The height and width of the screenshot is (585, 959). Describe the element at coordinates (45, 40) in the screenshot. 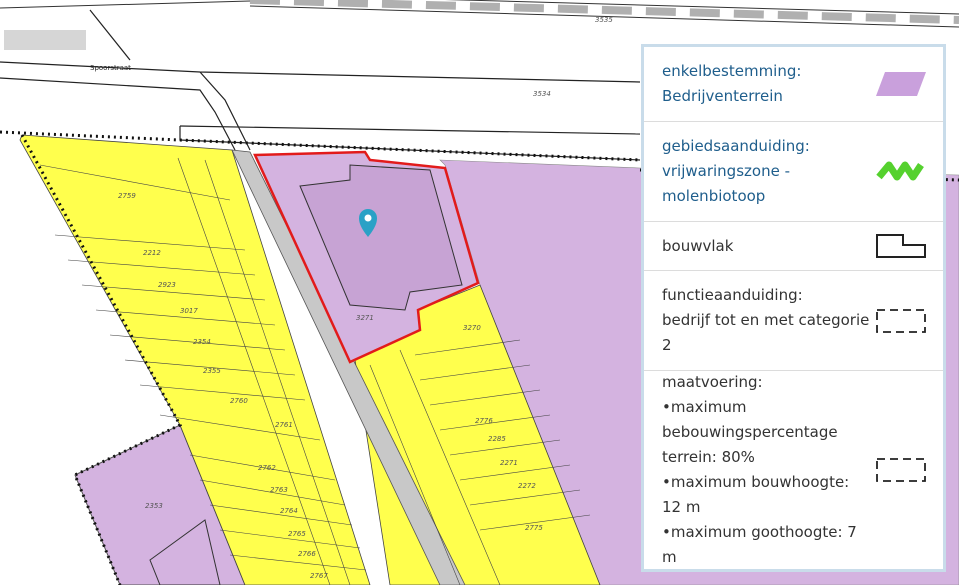

I see `grey-block` at that location.